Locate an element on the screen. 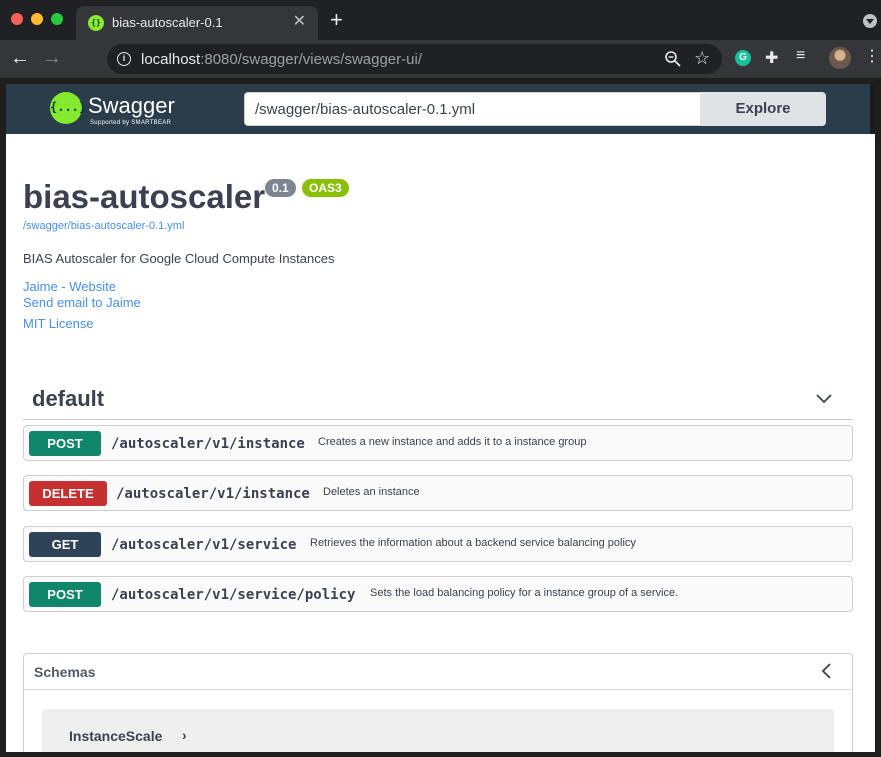  profile-avatar is located at coordinates (840, 58).